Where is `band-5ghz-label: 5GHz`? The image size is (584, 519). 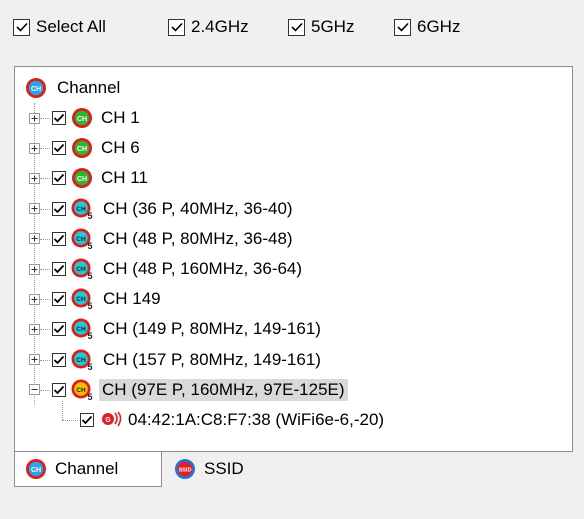
band-5ghz-label: 5GHz is located at coordinates (333, 26).